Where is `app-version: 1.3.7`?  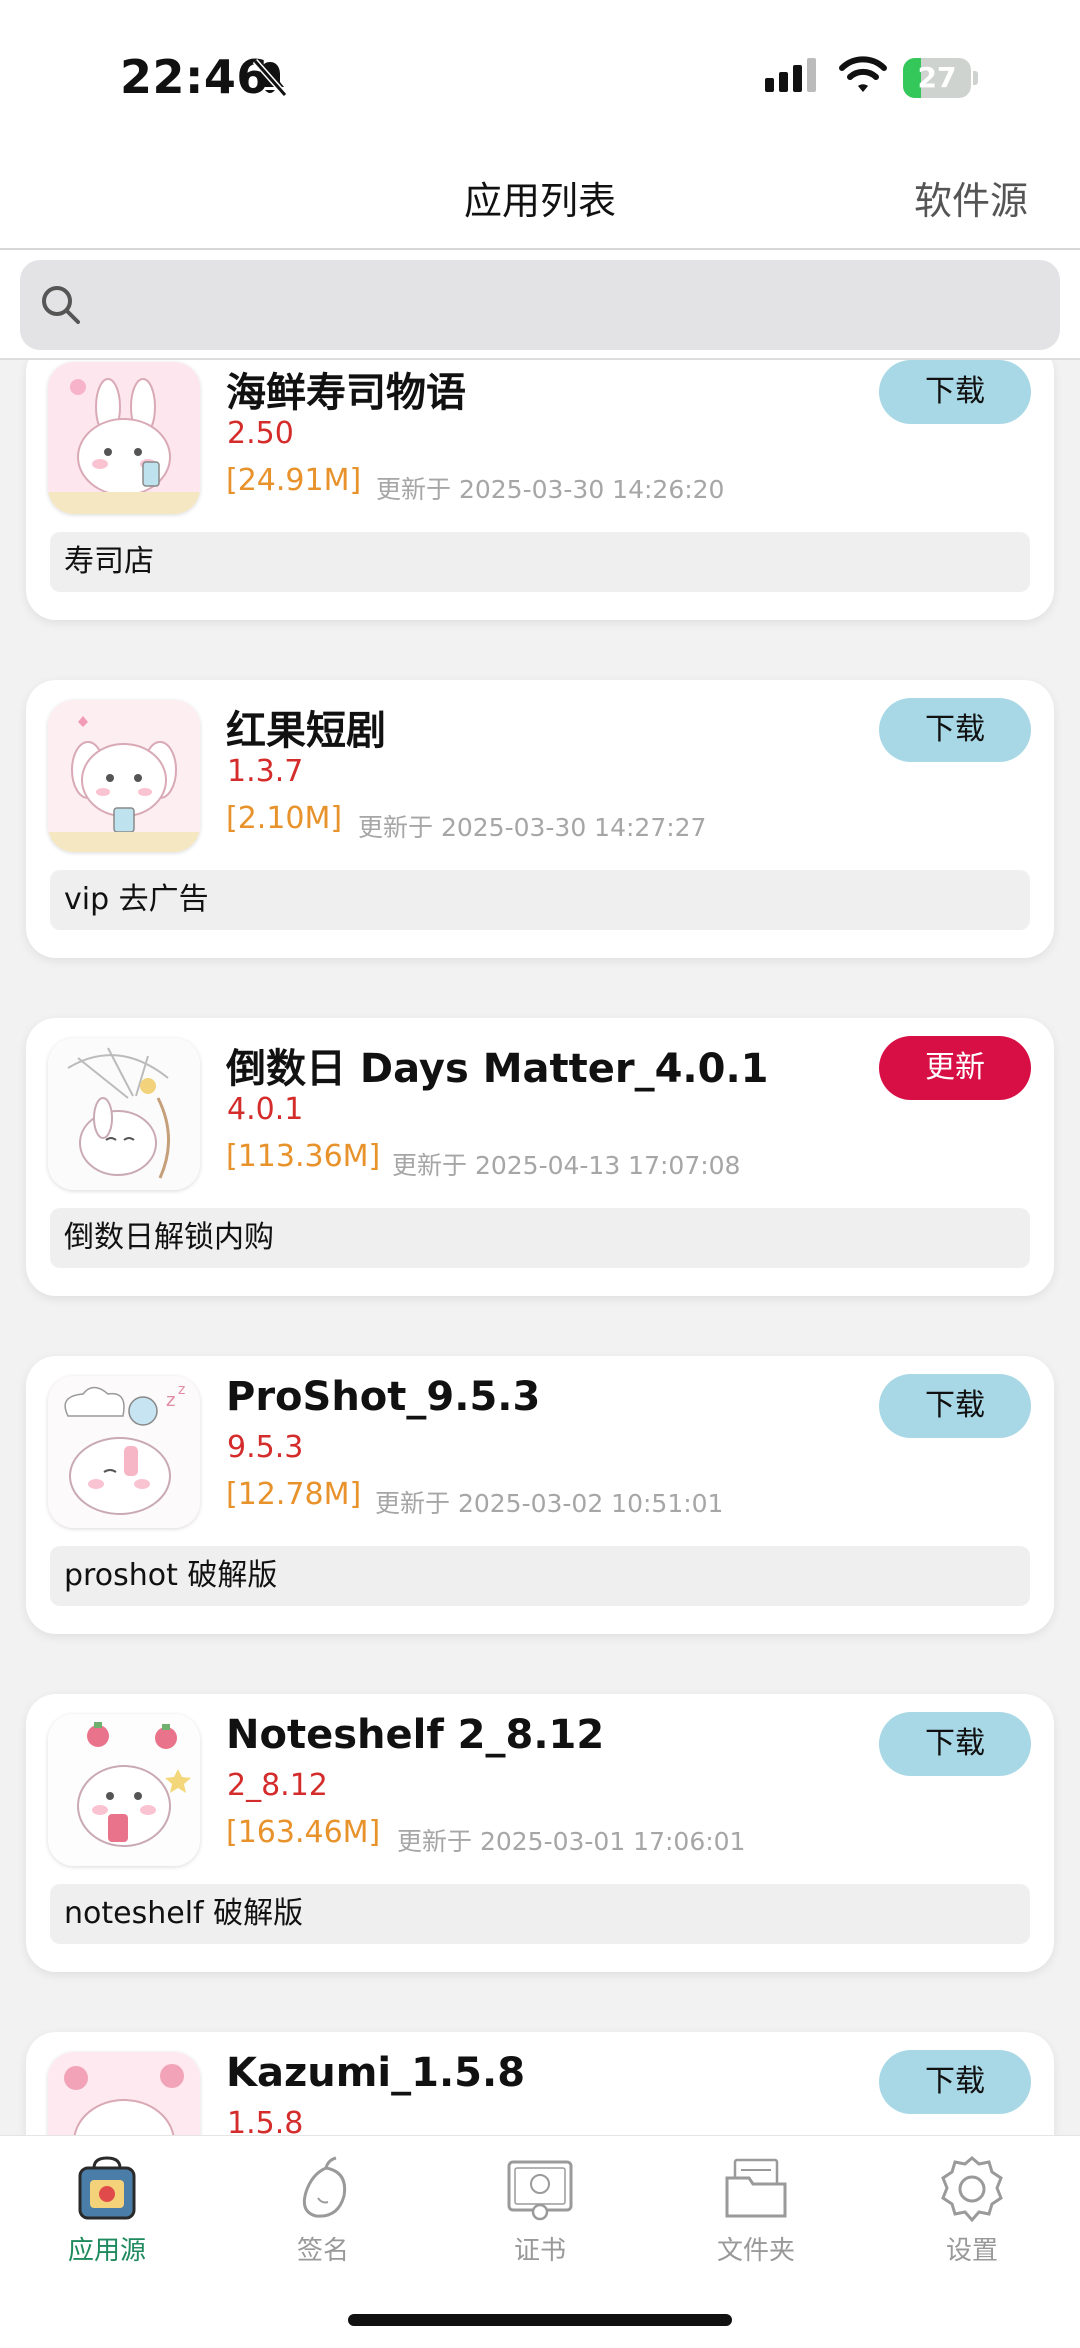 app-version: 1.3.7 is located at coordinates (265, 771).